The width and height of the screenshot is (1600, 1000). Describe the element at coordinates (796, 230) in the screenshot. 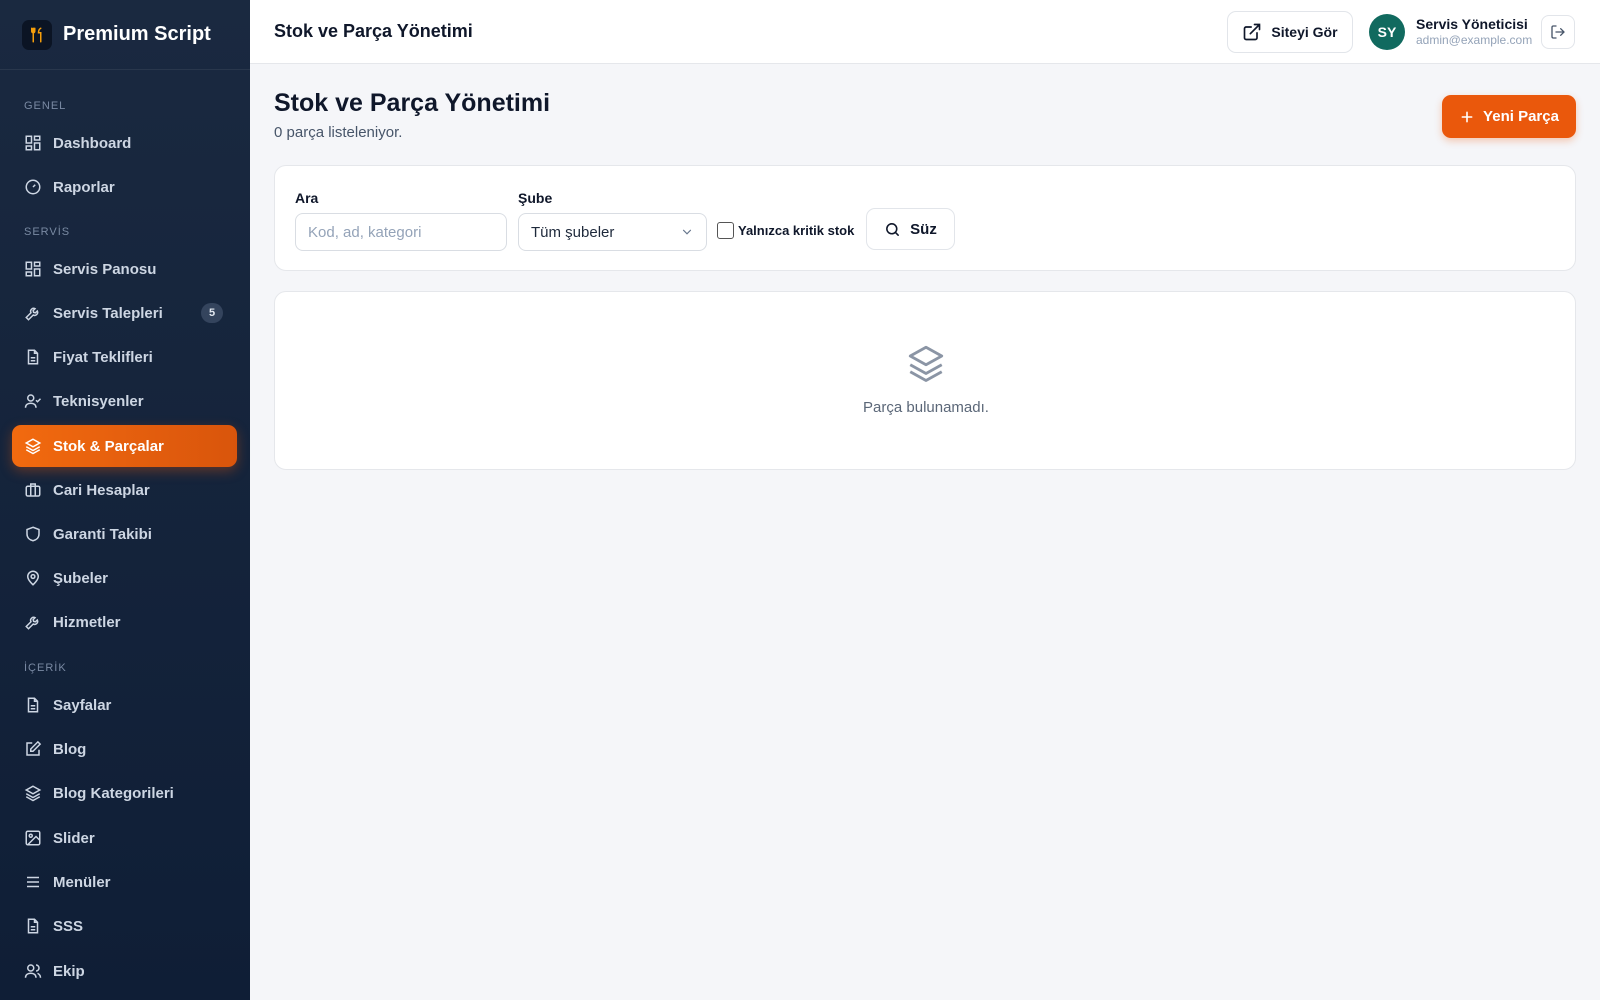

I see `critical-stock-label: Yalnızca kritik stok` at that location.